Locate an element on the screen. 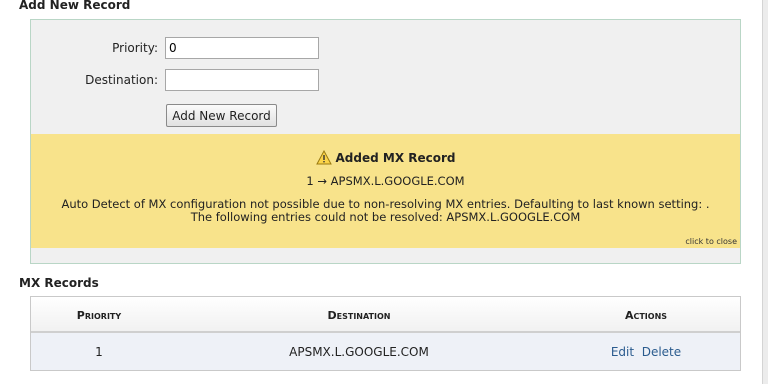 The width and height of the screenshot is (768, 384). row-priority: 1 is located at coordinates (99, 352).